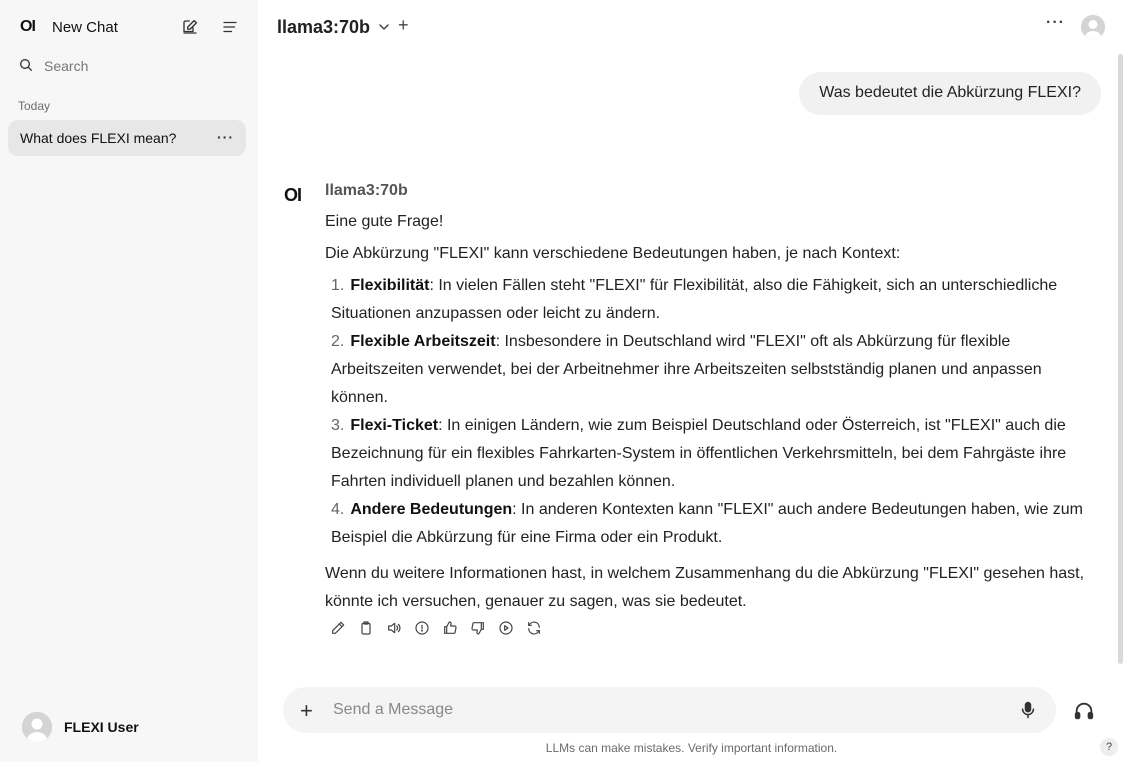 Image resolution: width=1125 pixels, height=762 pixels. What do you see at coordinates (129, 27) in the screenshot?
I see `sidebar-header: OI New Chat` at bounding box center [129, 27].